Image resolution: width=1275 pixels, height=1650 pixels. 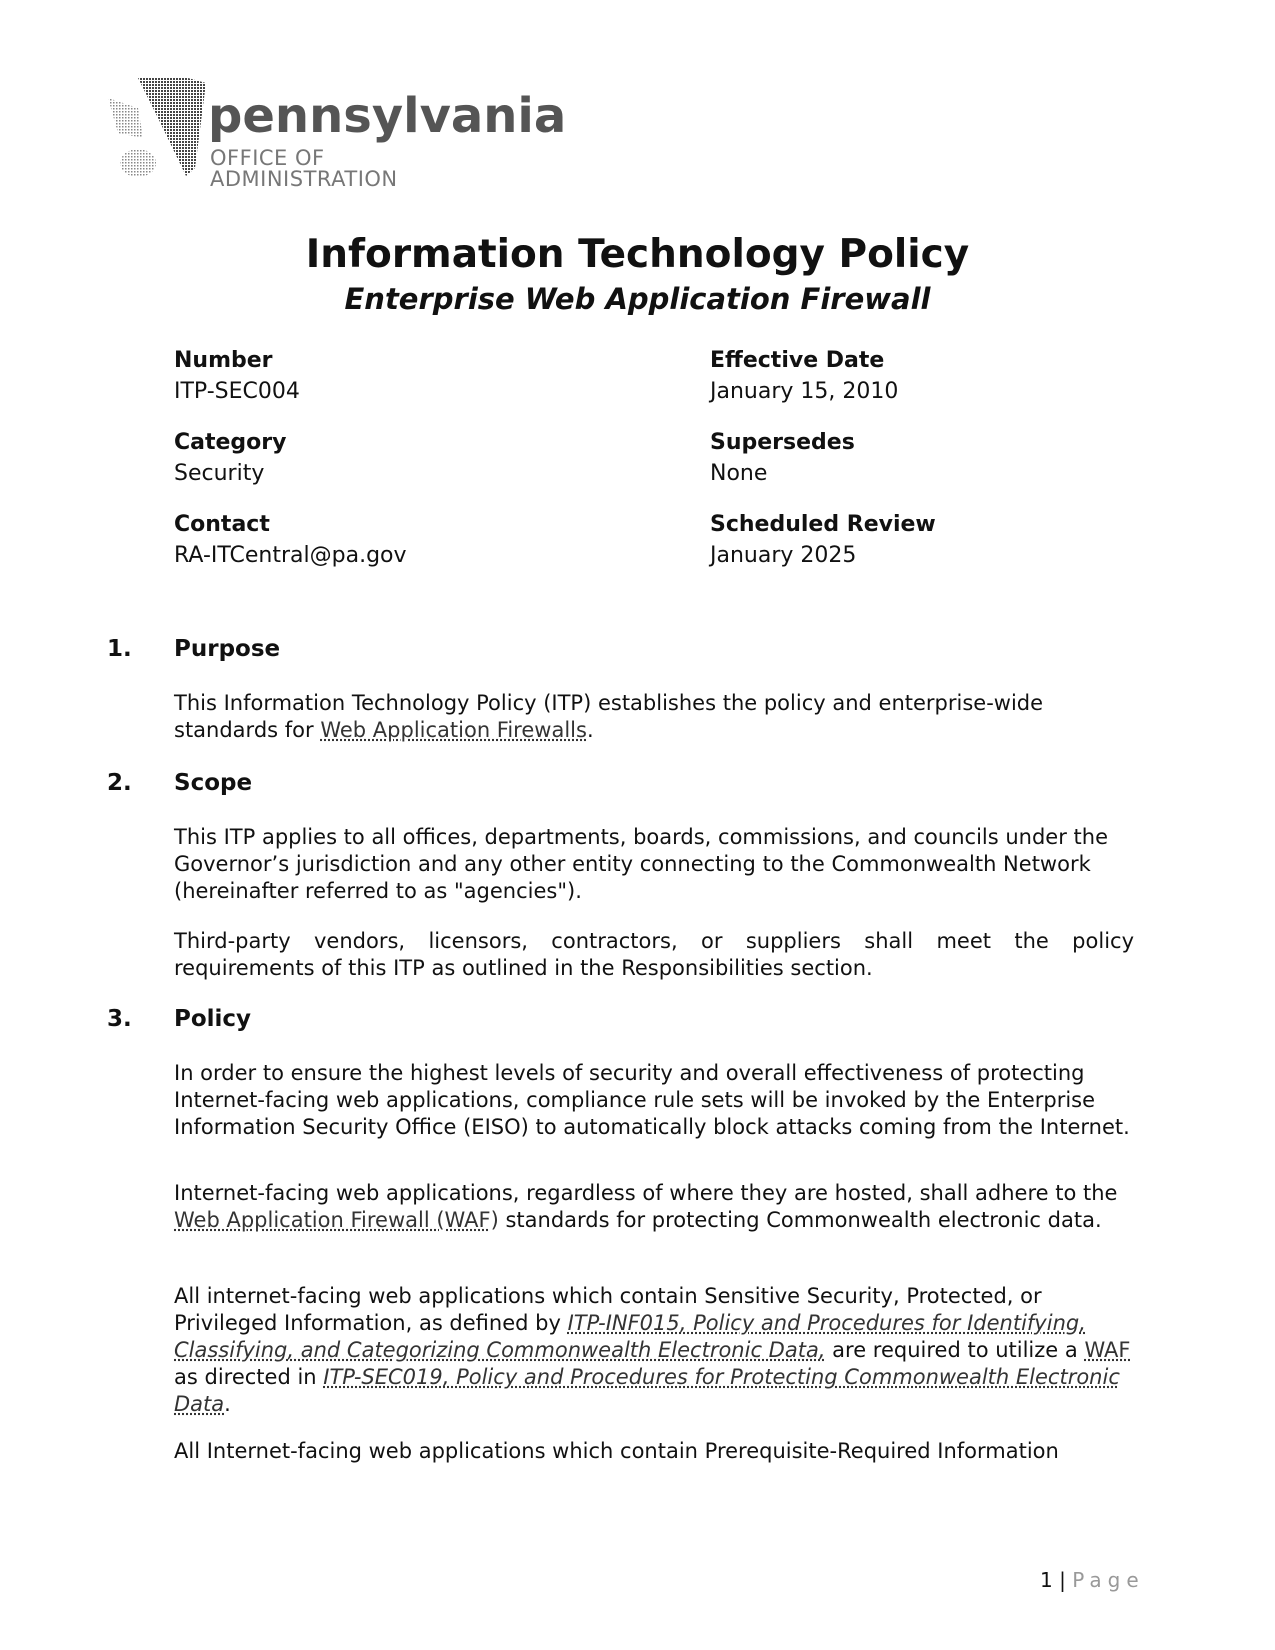 What do you see at coordinates (1108, 1580) in the screenshot?
I see `page-label: Page` at bounding box center [1108, 1580].